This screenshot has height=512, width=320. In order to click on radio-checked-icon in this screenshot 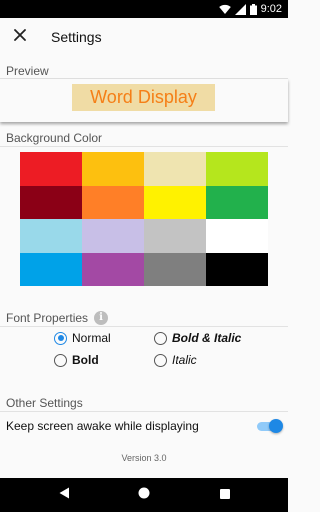, I will do `click(60, 338)`.